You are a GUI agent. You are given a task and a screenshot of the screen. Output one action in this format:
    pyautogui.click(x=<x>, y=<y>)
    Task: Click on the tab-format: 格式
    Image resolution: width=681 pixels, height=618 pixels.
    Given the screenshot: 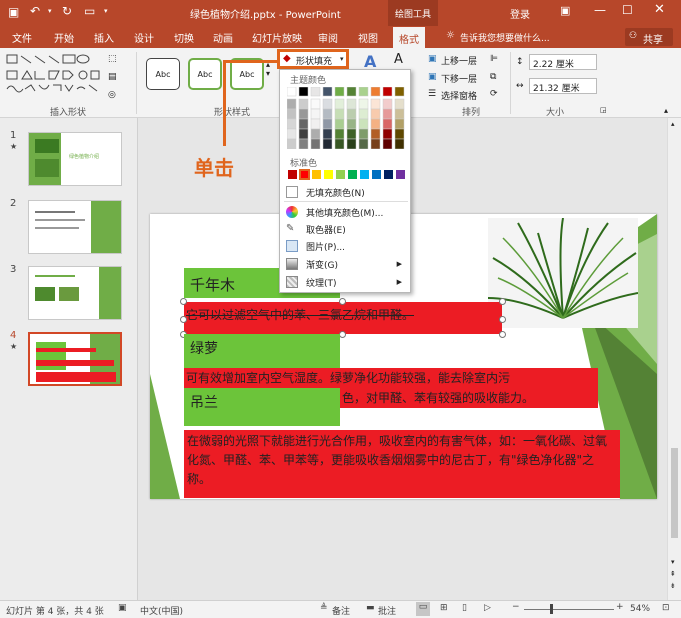 What is the action you would take?
    pyautogui.click(x=409, y=37)
    